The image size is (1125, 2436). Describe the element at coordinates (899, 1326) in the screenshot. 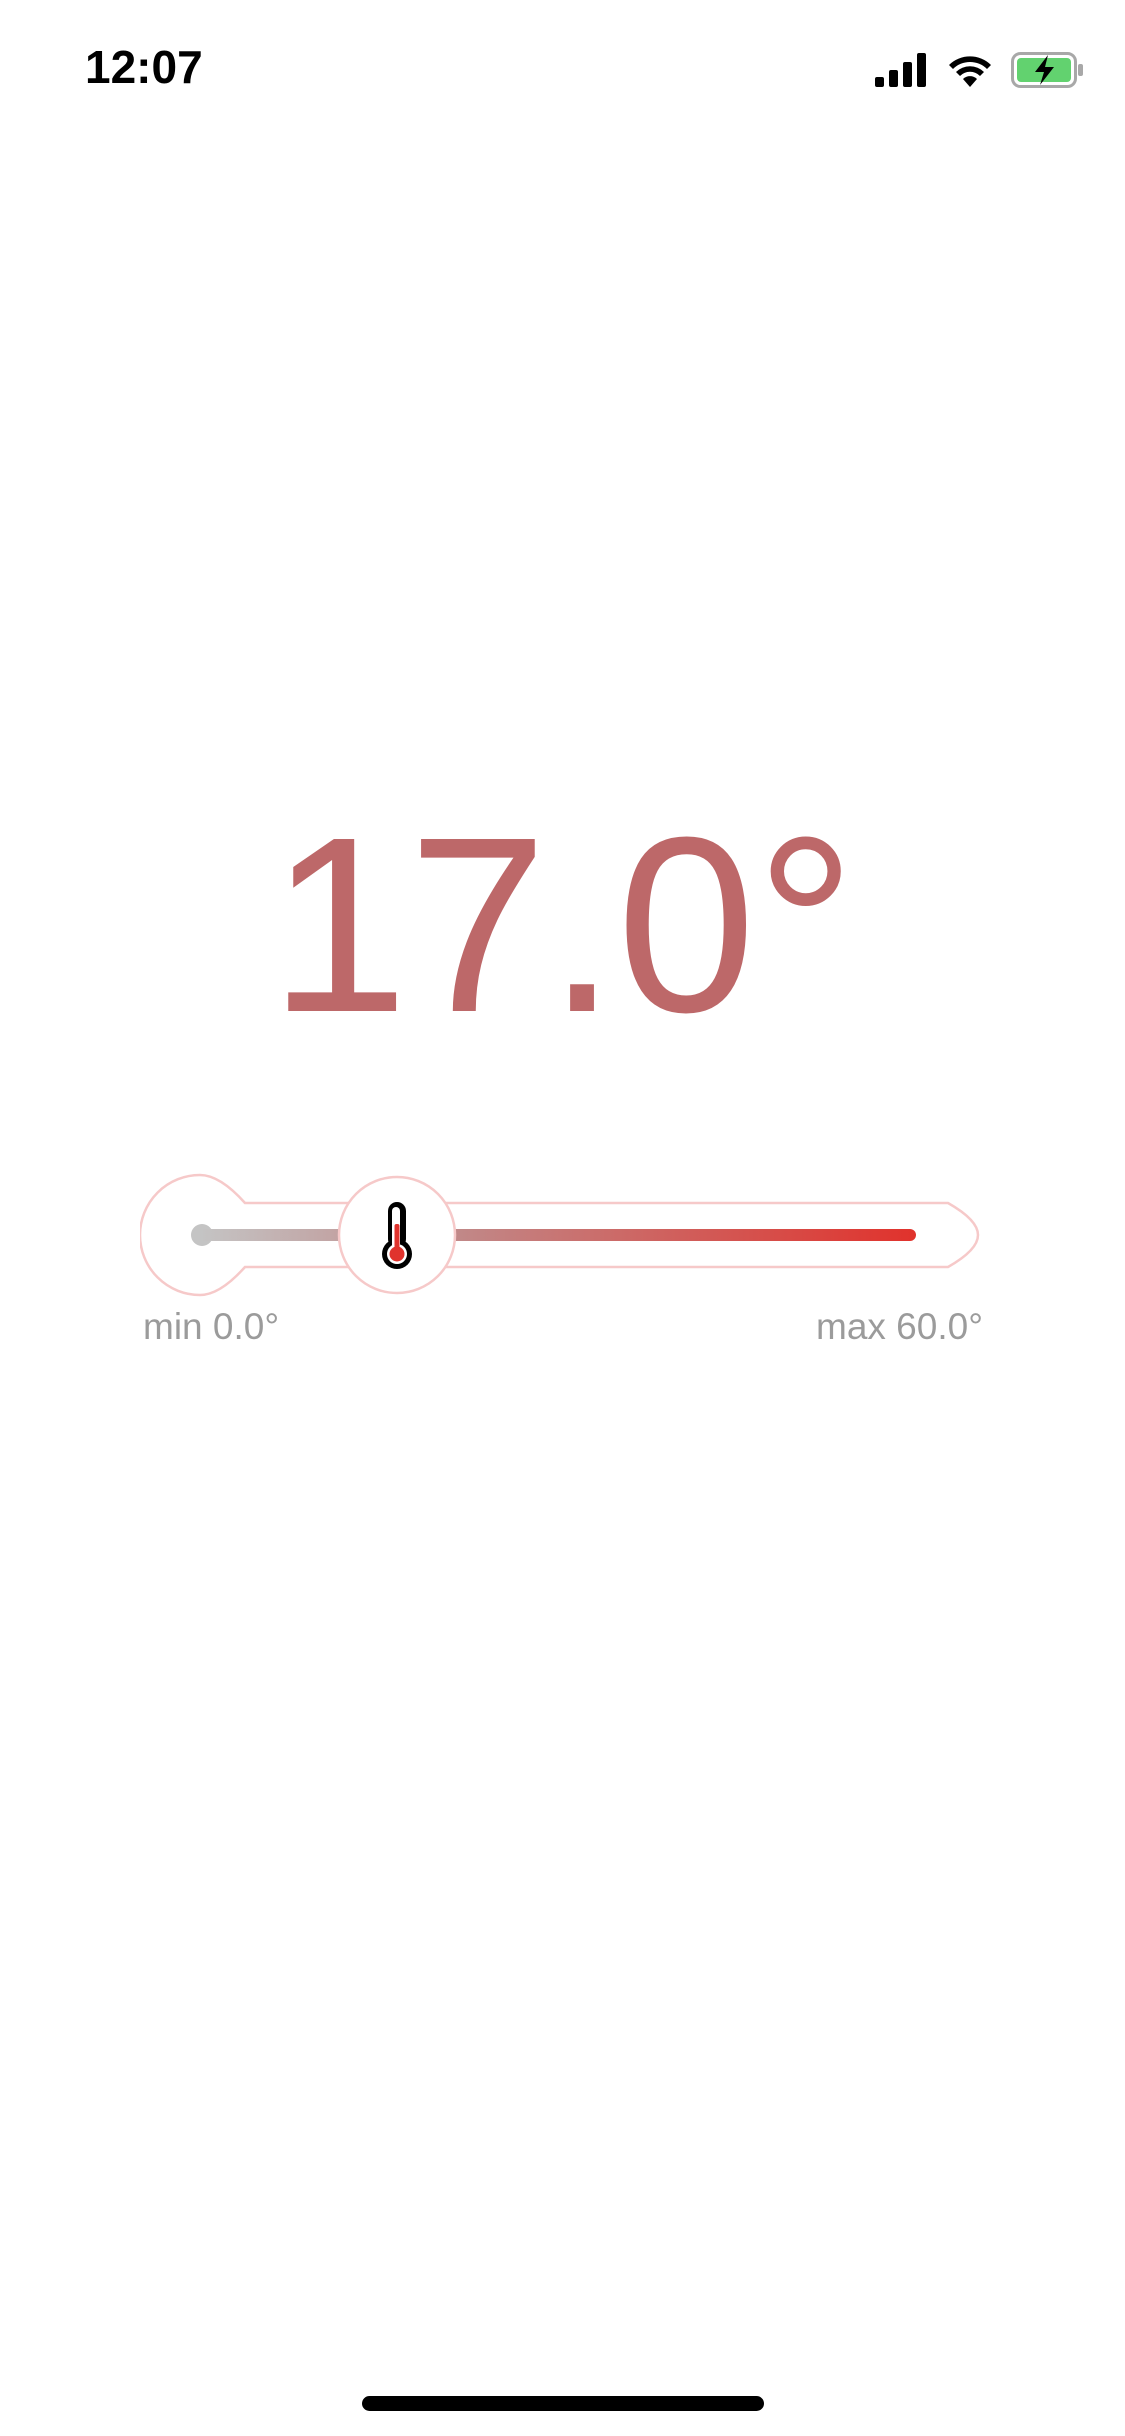

I see `max-label: max 60.0°` at that location.